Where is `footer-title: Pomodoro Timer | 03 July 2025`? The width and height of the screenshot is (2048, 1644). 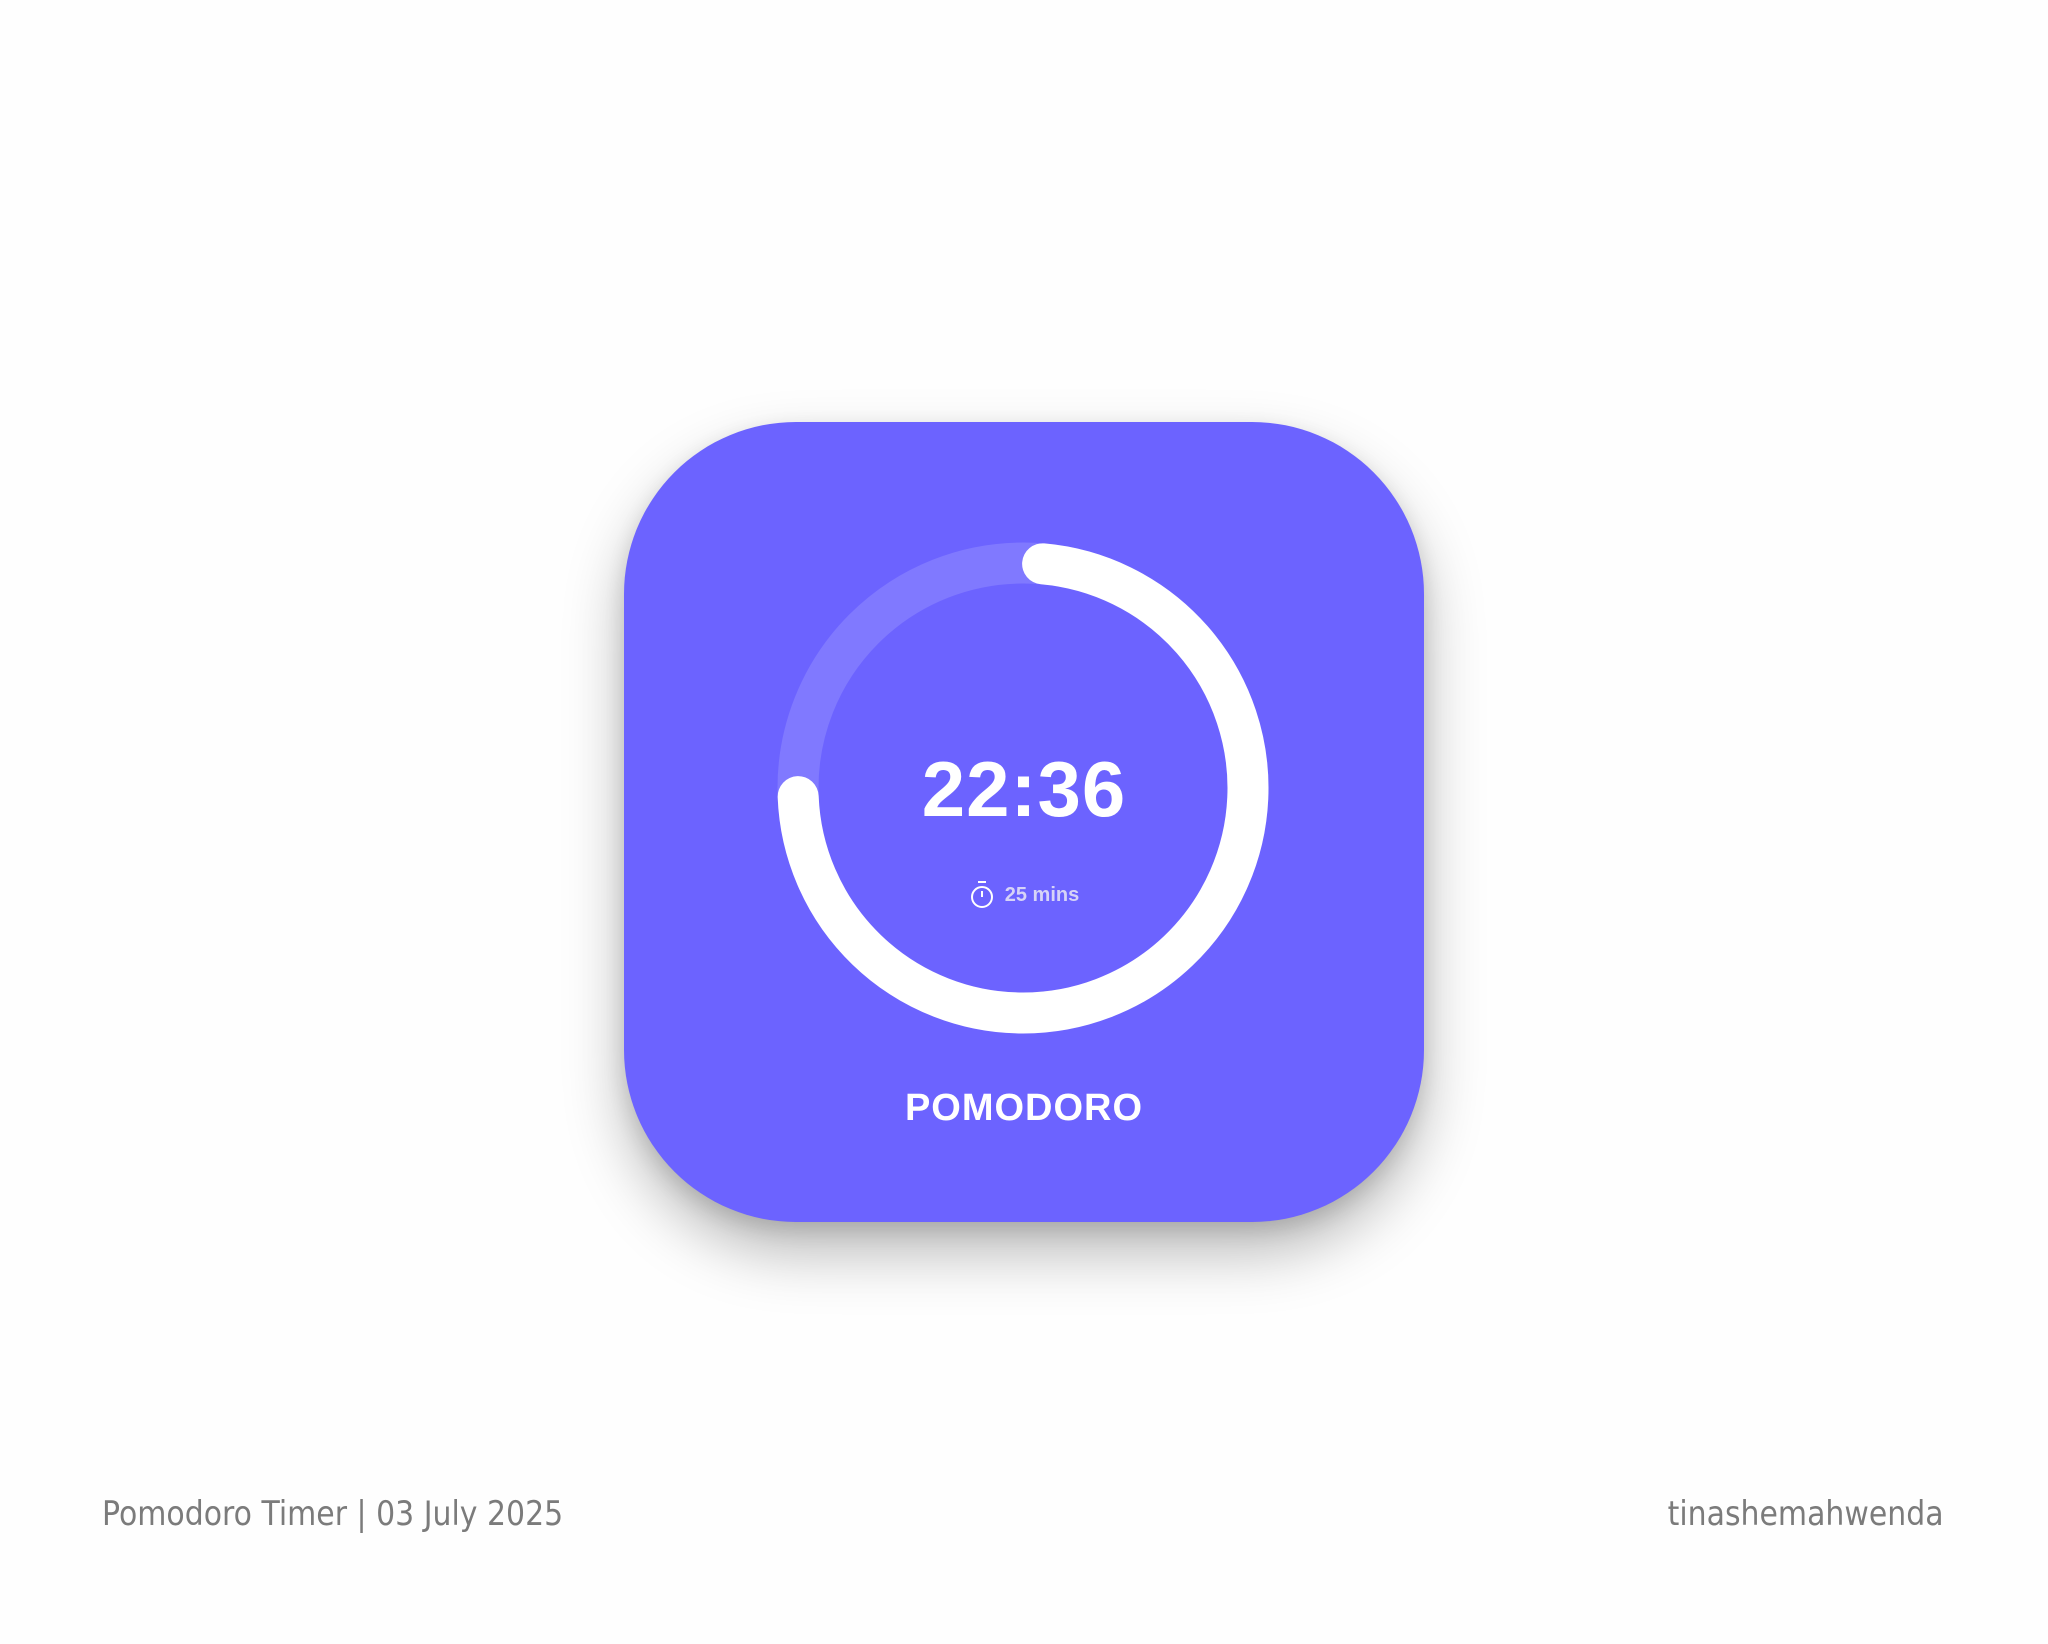 footer-title: Pomodoro Timer | 03 July 2025 is located at coordinates (333, 1514).